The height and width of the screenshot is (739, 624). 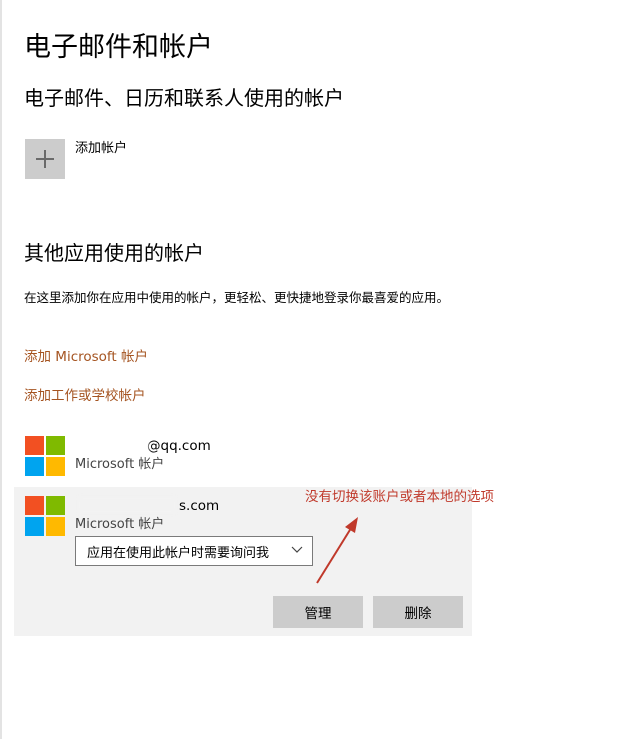 I want to click on add-account-label: 添加帐户, so click(x=101, y=149).